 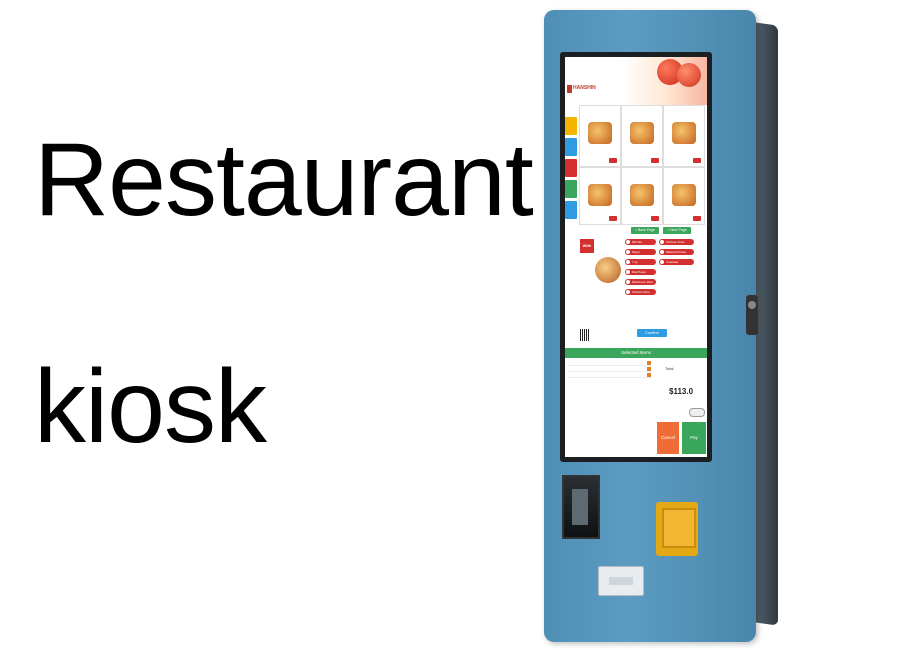 What do you see at coordinates (645, 230) in the screenshot?
I see `prev-page-button: < Back Page` at bounding box center [645, 230].